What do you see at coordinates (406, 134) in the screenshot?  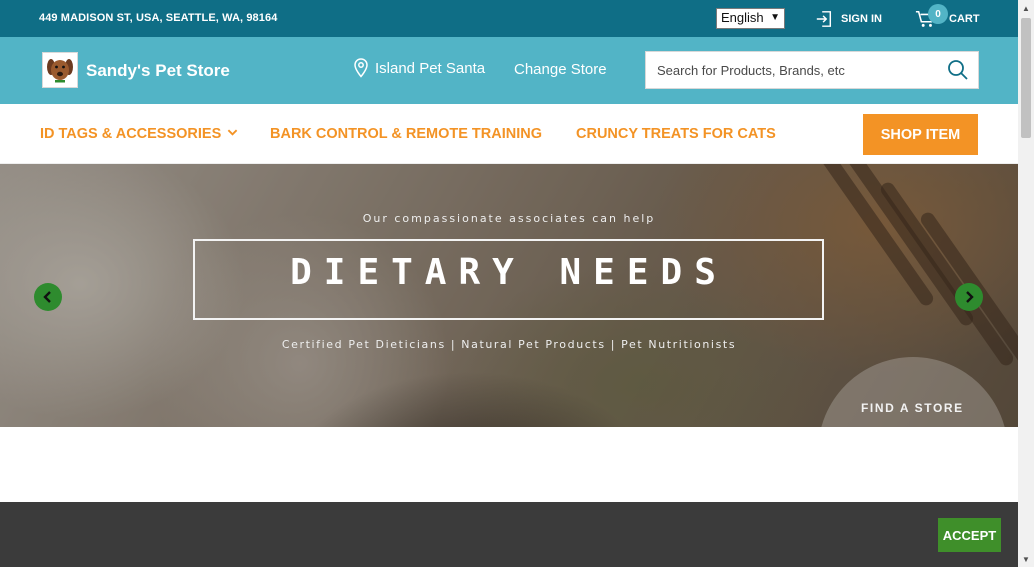 I see `nav-item-bark-control: BARK CONTROL & REMOTE TRAINING` at bounding box center [406, 134].